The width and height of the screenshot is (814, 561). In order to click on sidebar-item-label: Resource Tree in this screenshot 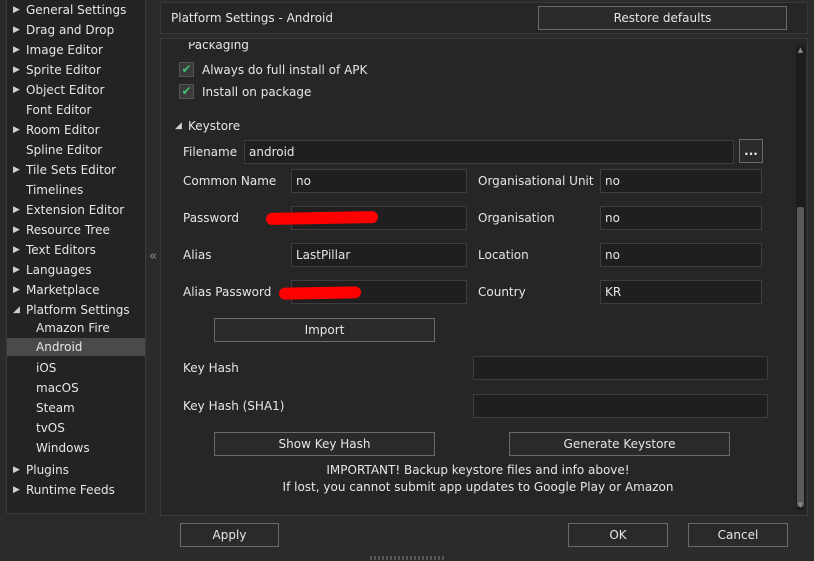, I will do `click(68, 230)`.